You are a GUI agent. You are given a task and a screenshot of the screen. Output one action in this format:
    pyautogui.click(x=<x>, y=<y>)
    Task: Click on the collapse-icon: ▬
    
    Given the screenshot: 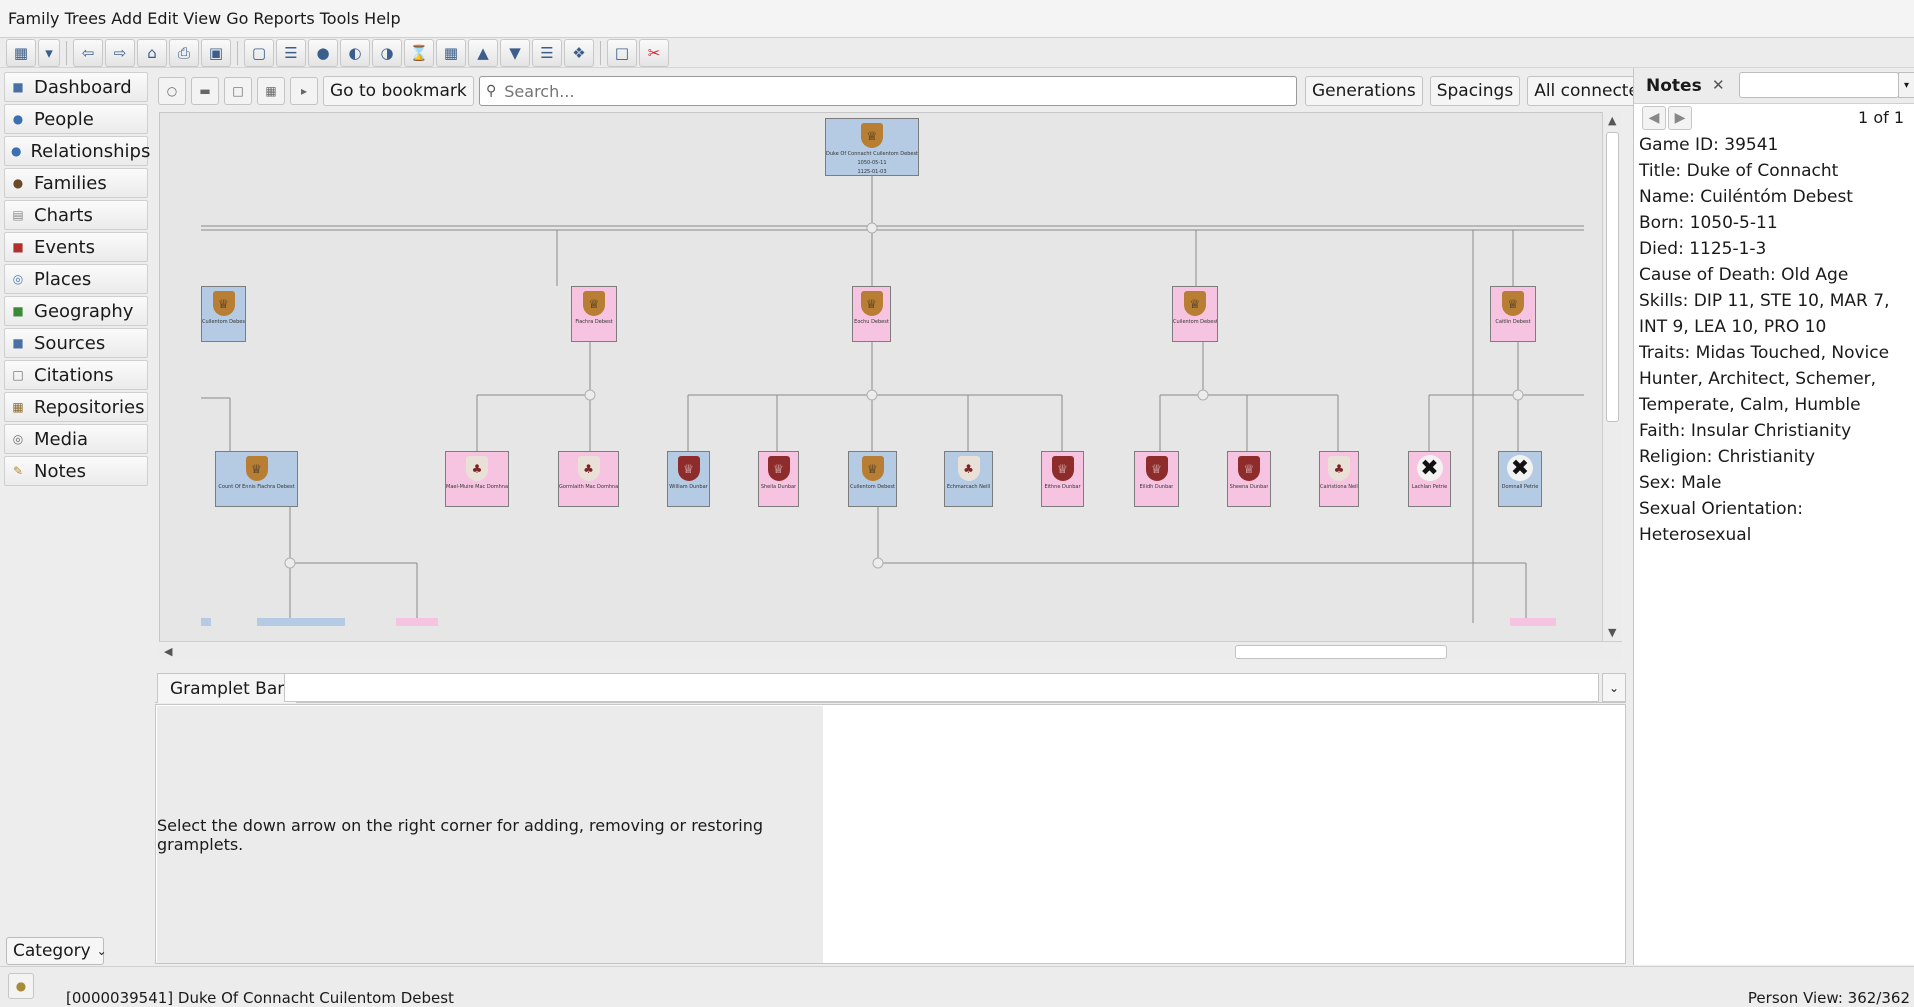 What is the action you would take?
    pyautogui.click(x=205, y=91)
    